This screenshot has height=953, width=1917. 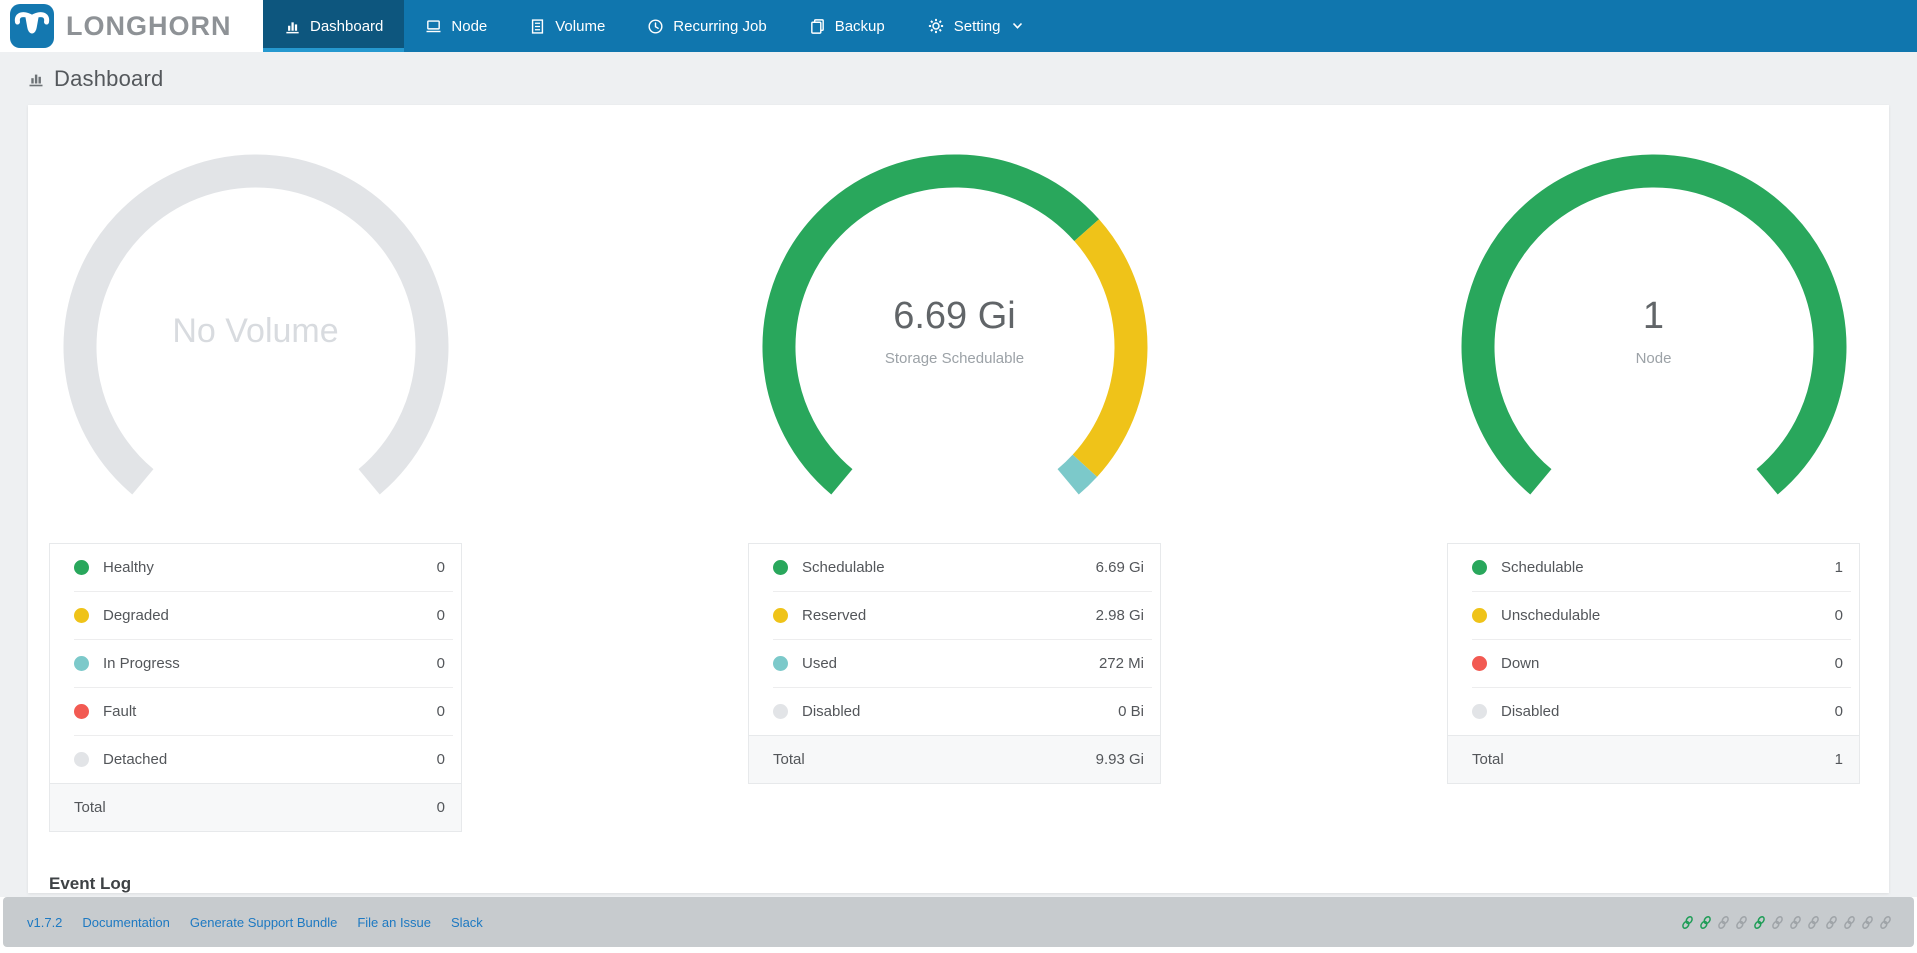 I want to click on nav-label: Volume, so click(x=580, y=26).